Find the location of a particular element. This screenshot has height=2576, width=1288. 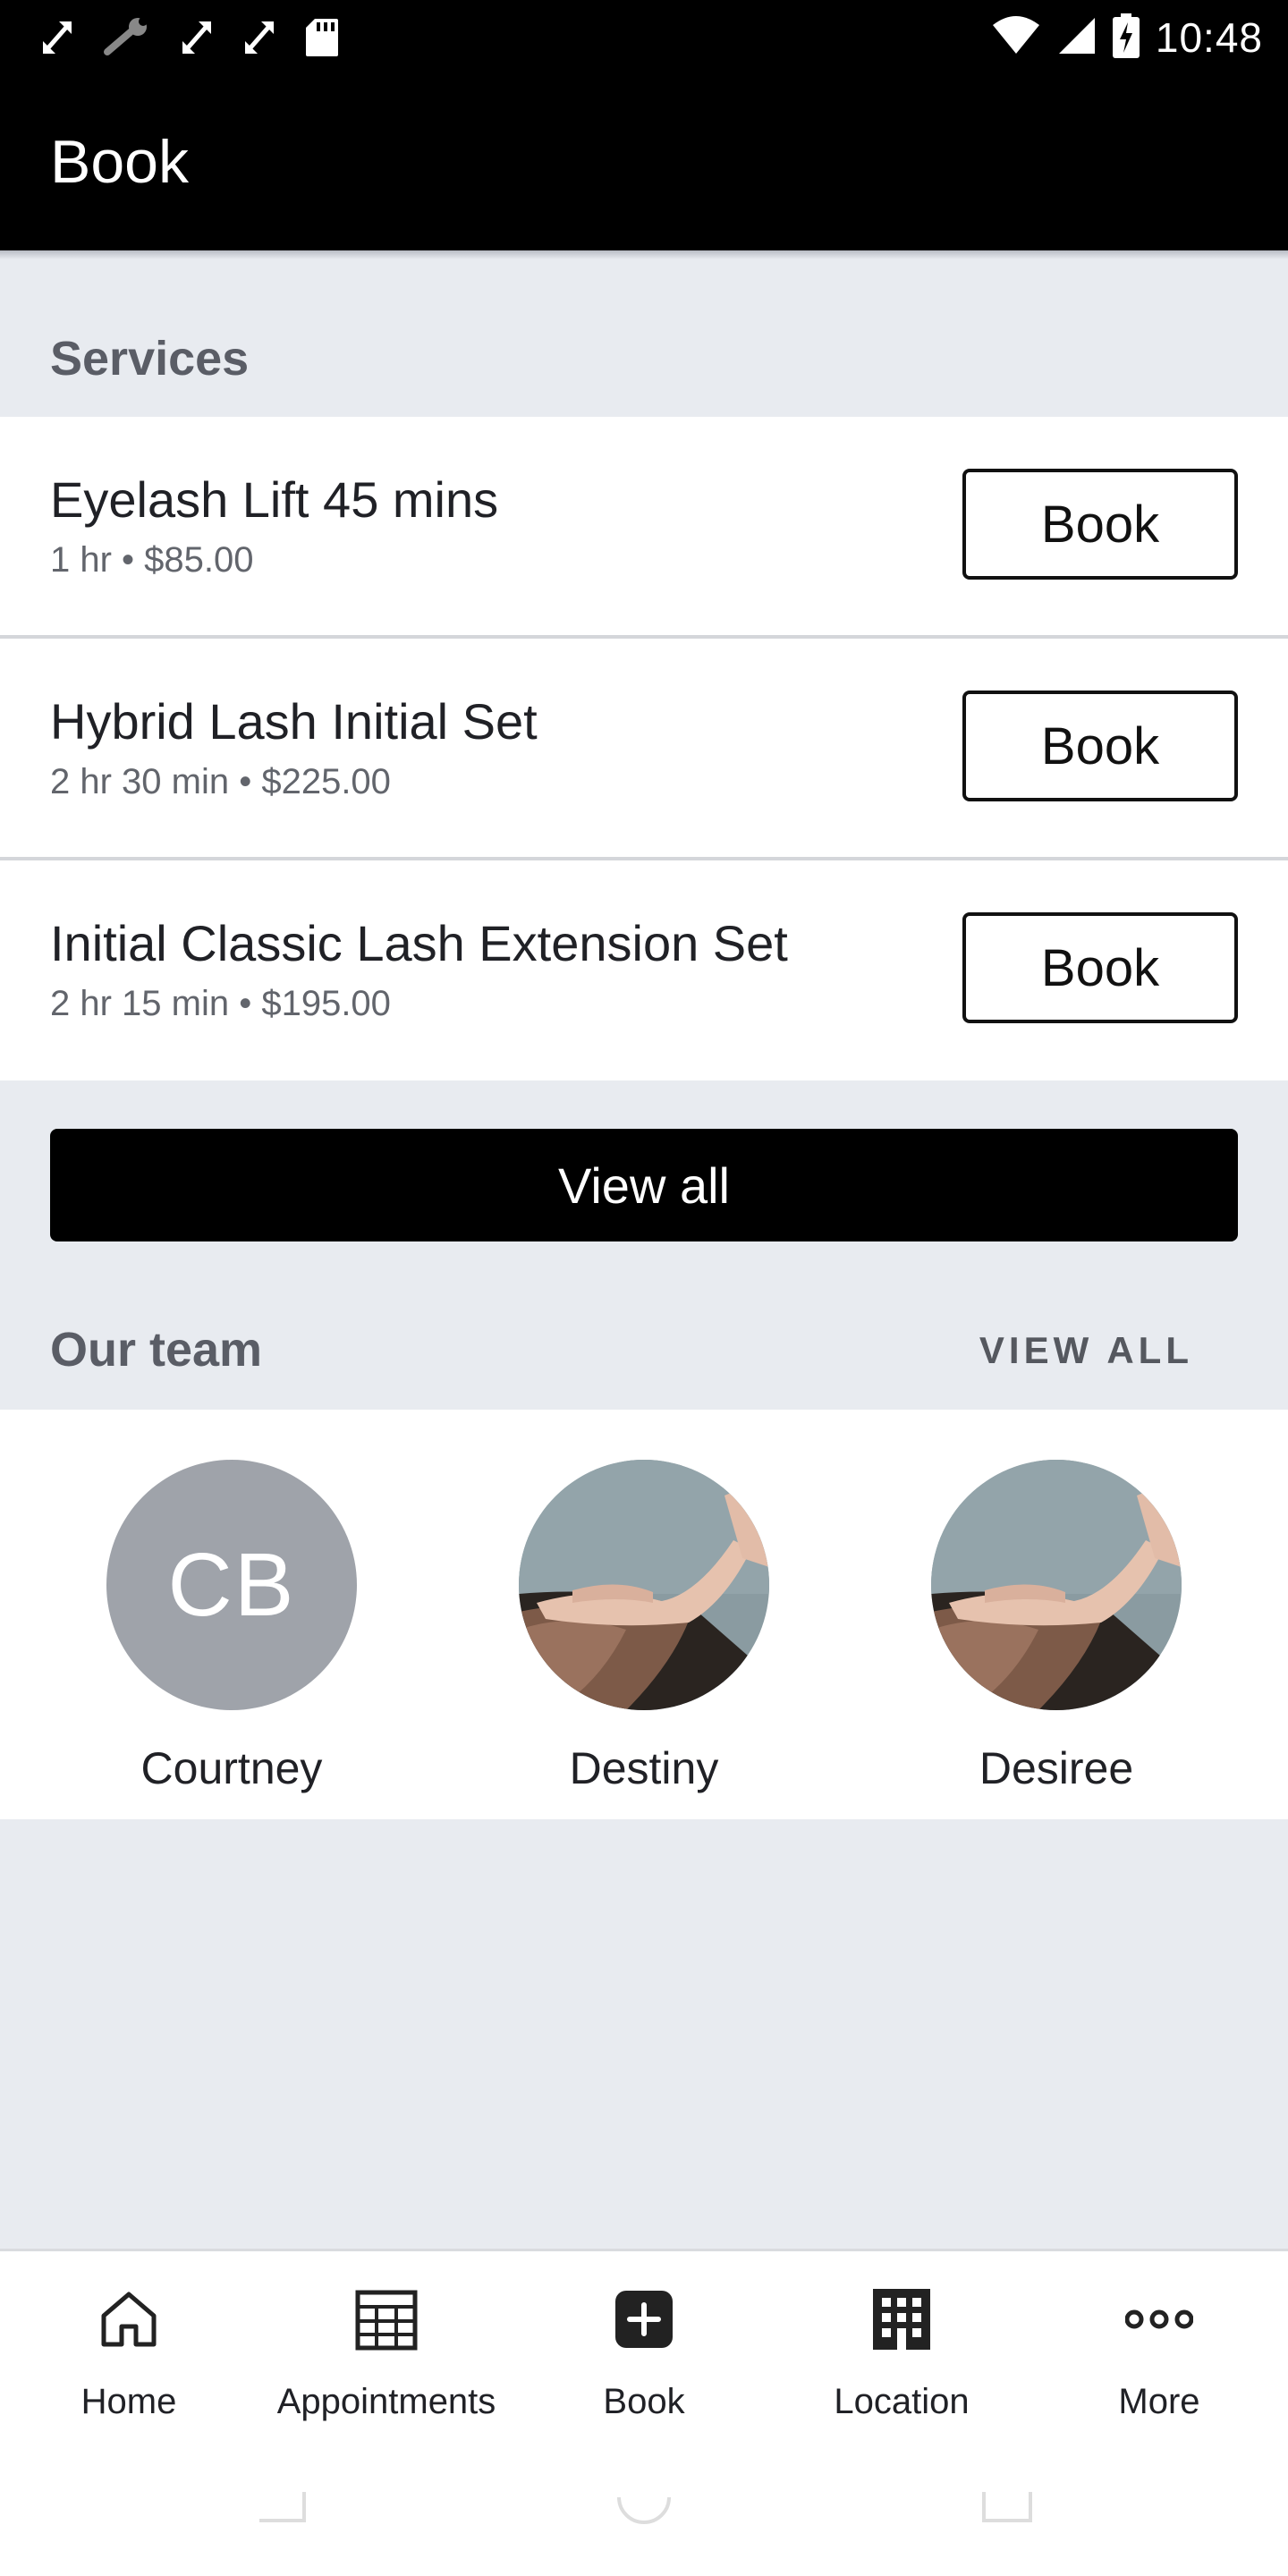

member-name: Courtney is located at coordinates (231, 1768).